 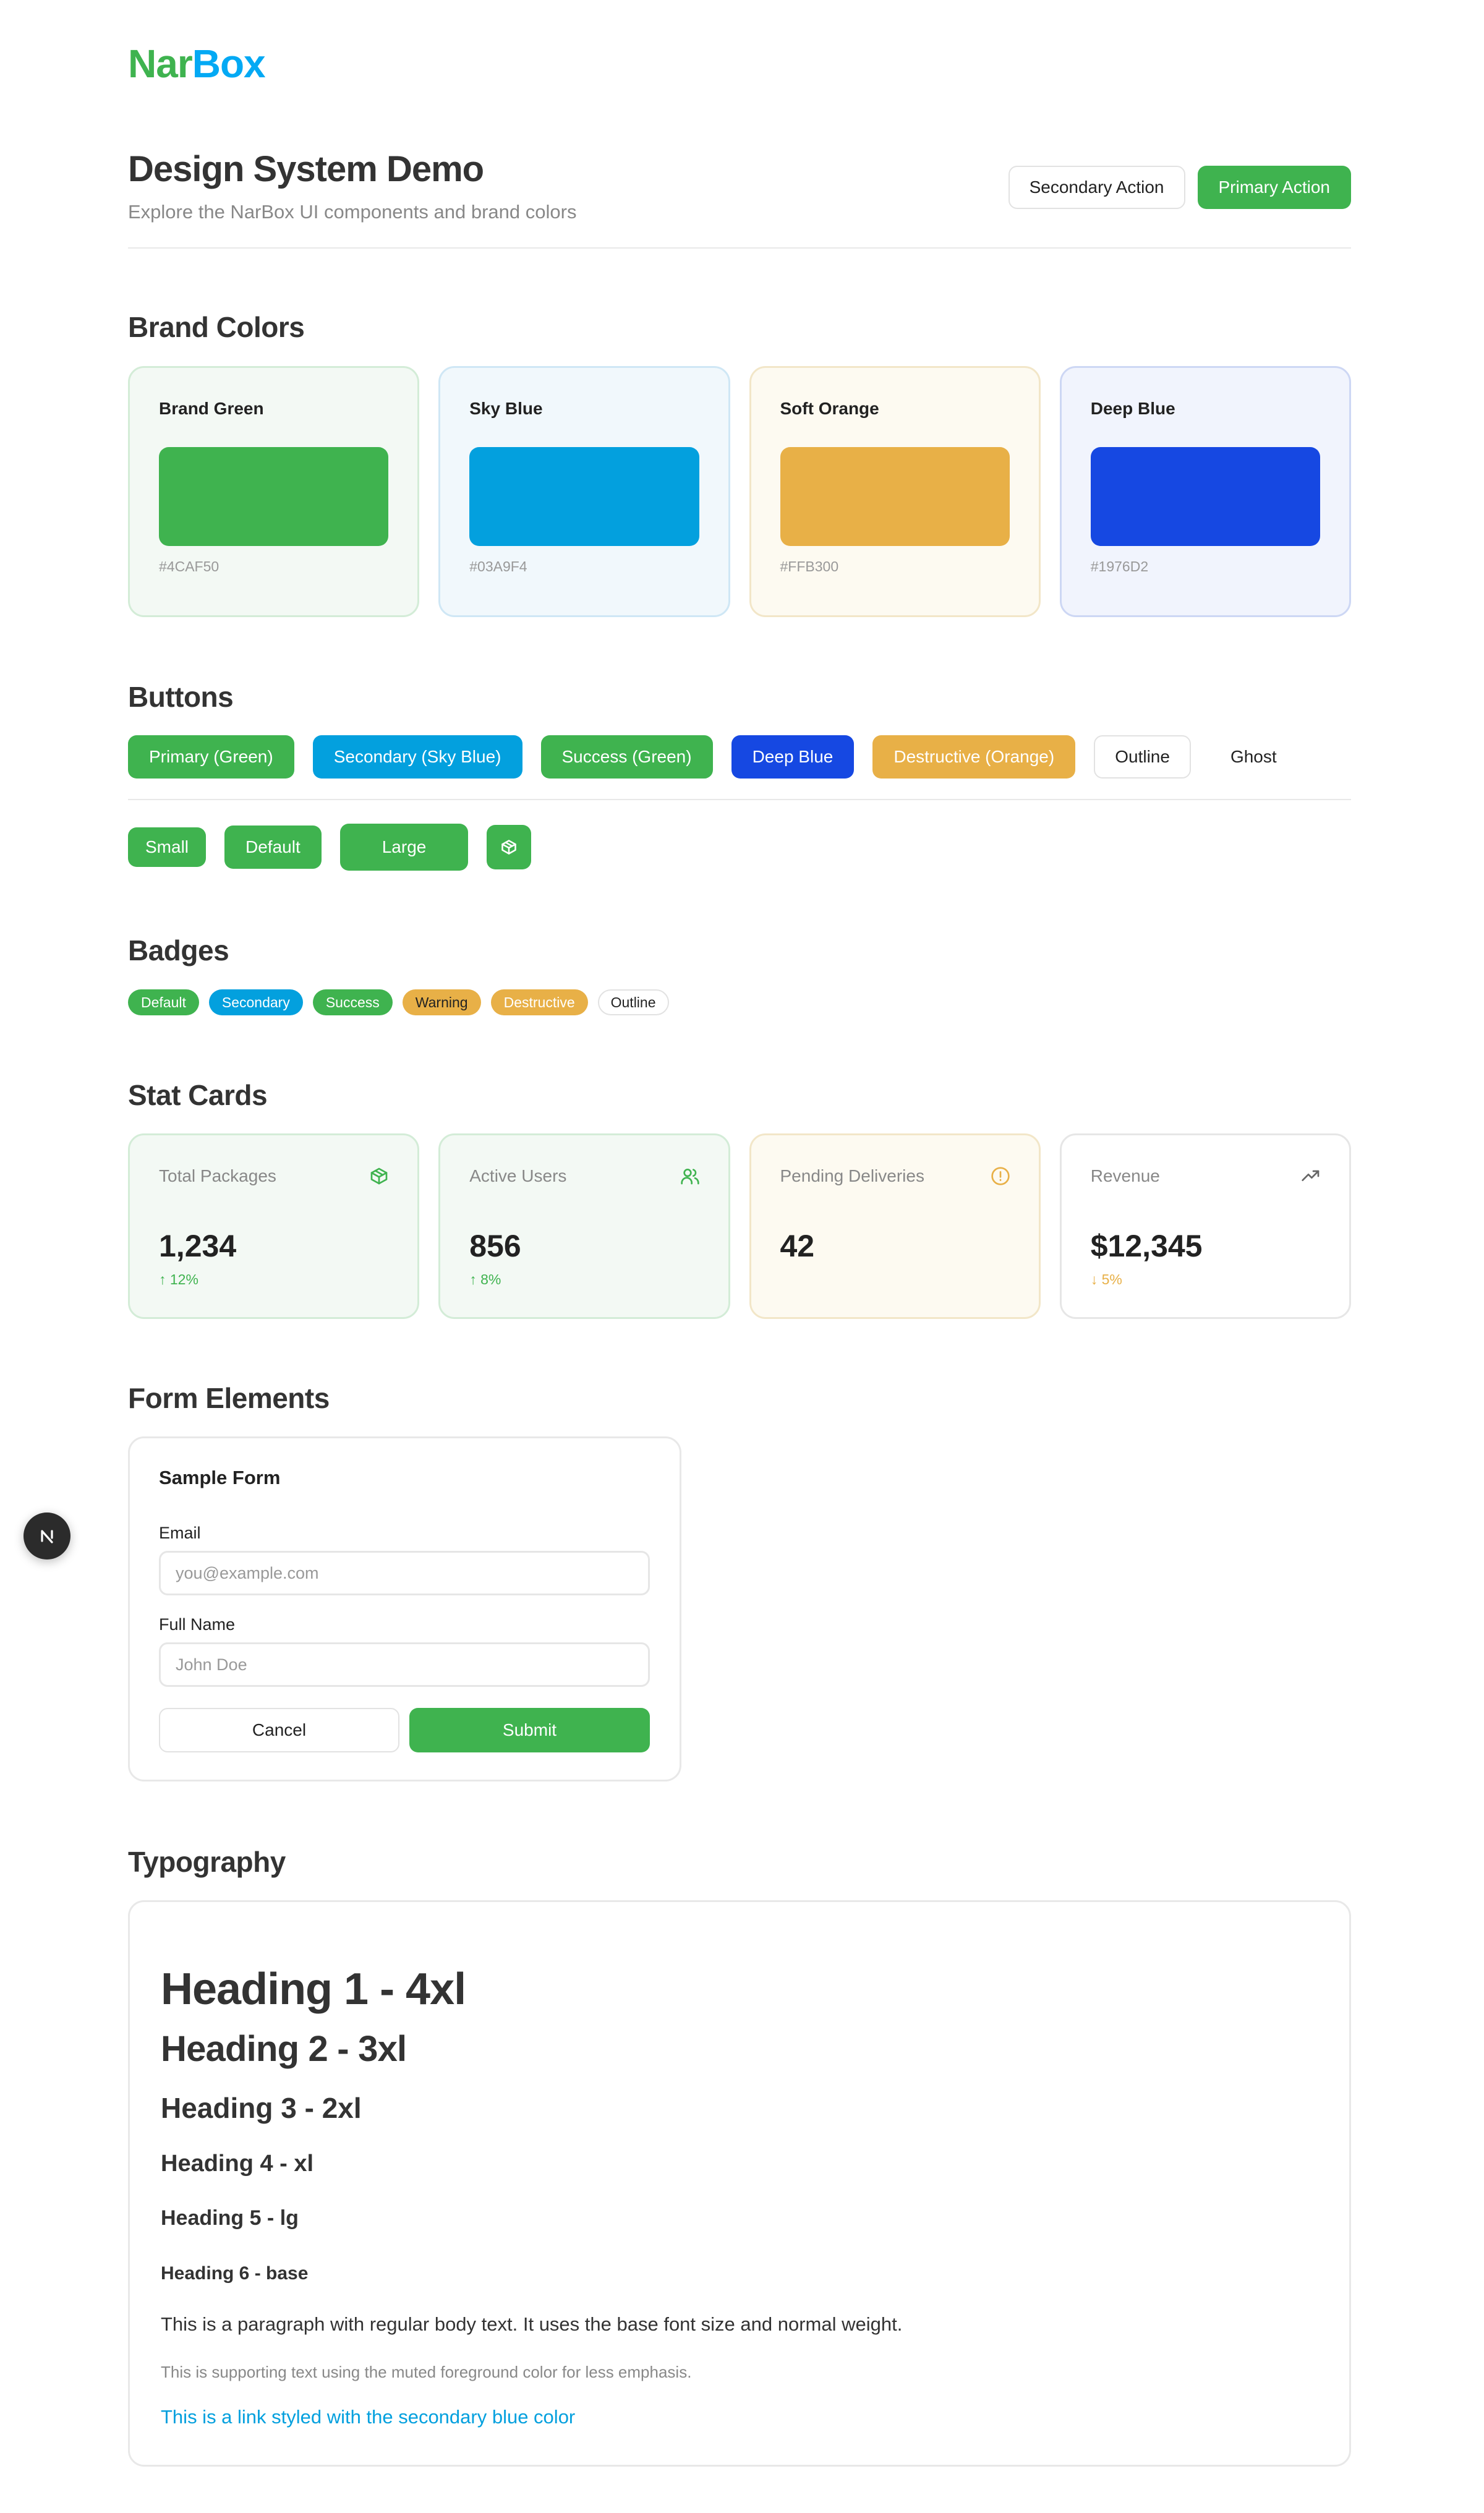 What do you see at coordinates (404, 1664) in the screenshot?
I see `full-name-field` at bounding box center [404, 1664].